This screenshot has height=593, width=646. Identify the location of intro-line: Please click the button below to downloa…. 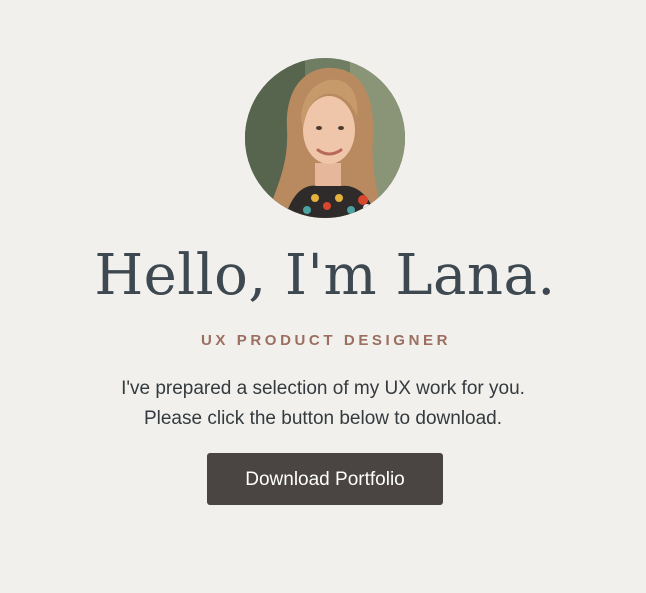
(323, 418).